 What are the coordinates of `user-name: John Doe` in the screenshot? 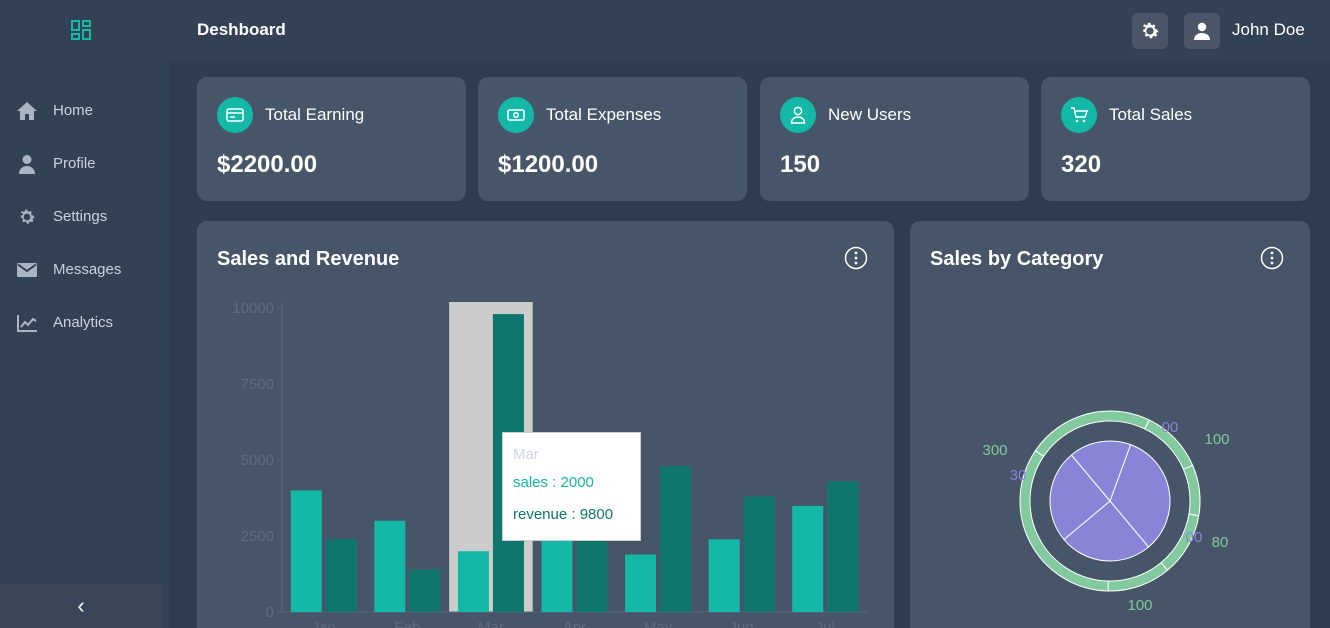 It's located at (1268, 29).